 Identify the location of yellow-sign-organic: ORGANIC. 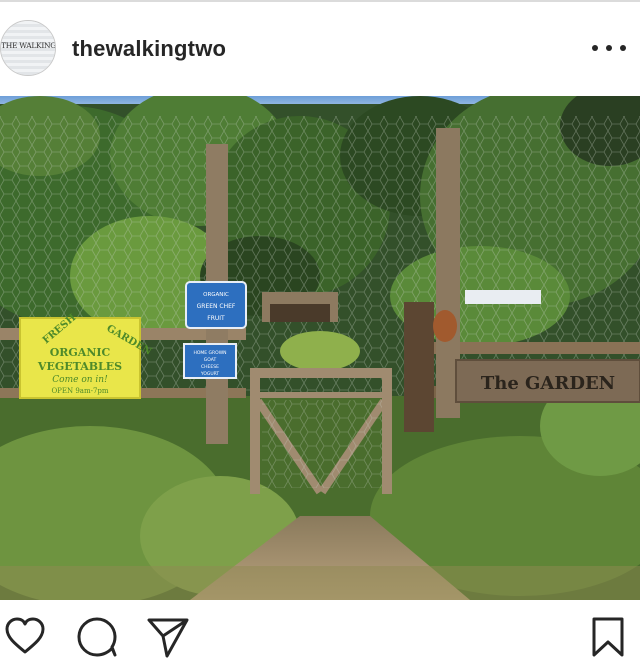
(80, 352).